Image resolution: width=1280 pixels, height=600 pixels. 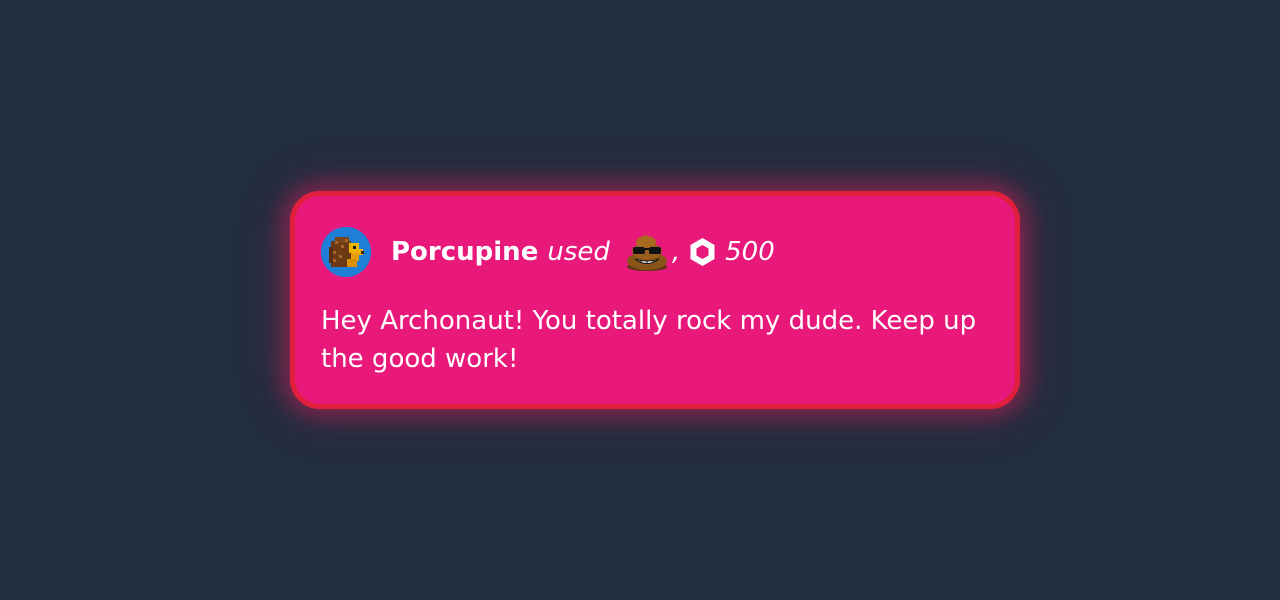 I want to click on notification-header: Porcupine used , 500, so click(x=548, y=252).